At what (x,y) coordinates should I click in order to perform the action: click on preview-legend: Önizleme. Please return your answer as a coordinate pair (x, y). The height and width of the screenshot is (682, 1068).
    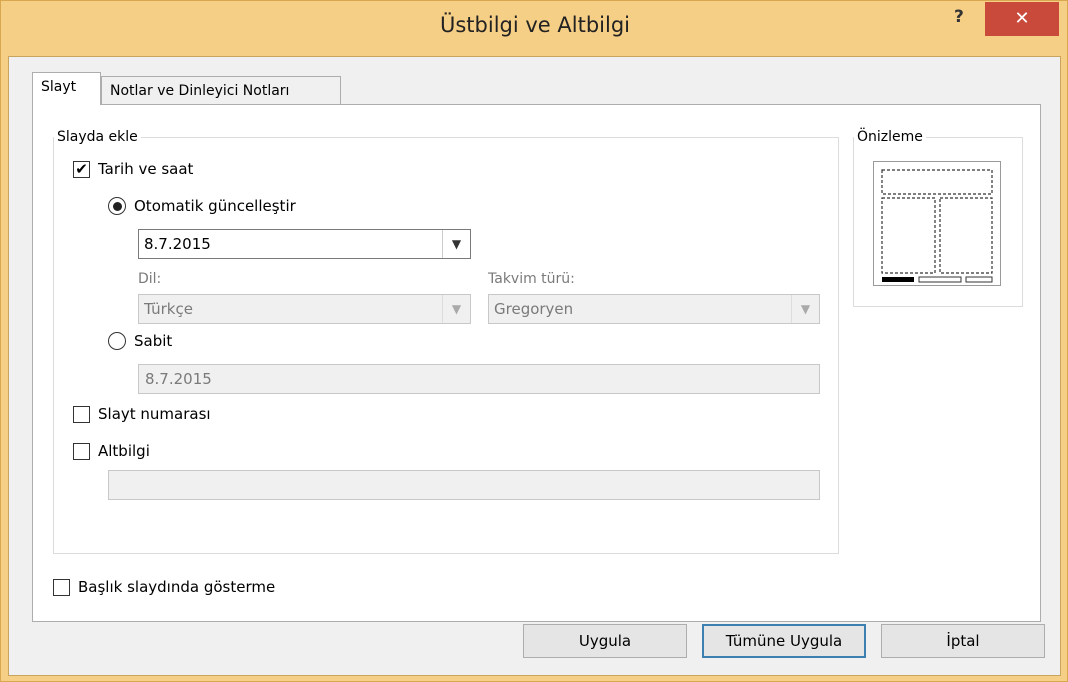
    Looking at the image, I should click on (890, 137).